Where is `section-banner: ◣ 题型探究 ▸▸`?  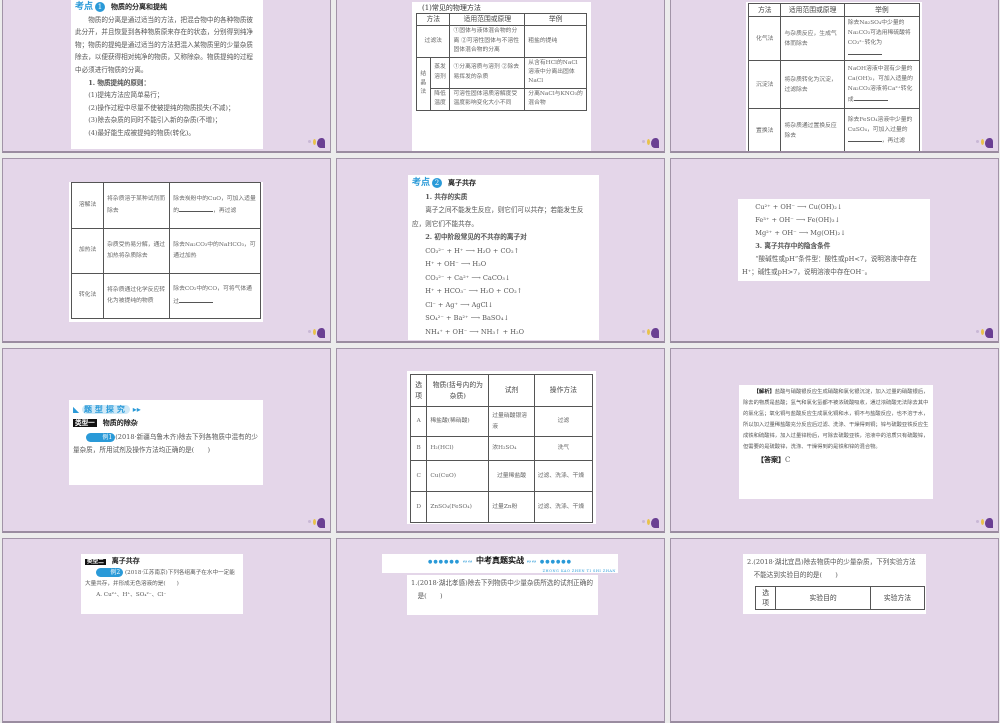 section-banner: ◣ 题型探究 ▸▸ is located at coordinates (166, 409).